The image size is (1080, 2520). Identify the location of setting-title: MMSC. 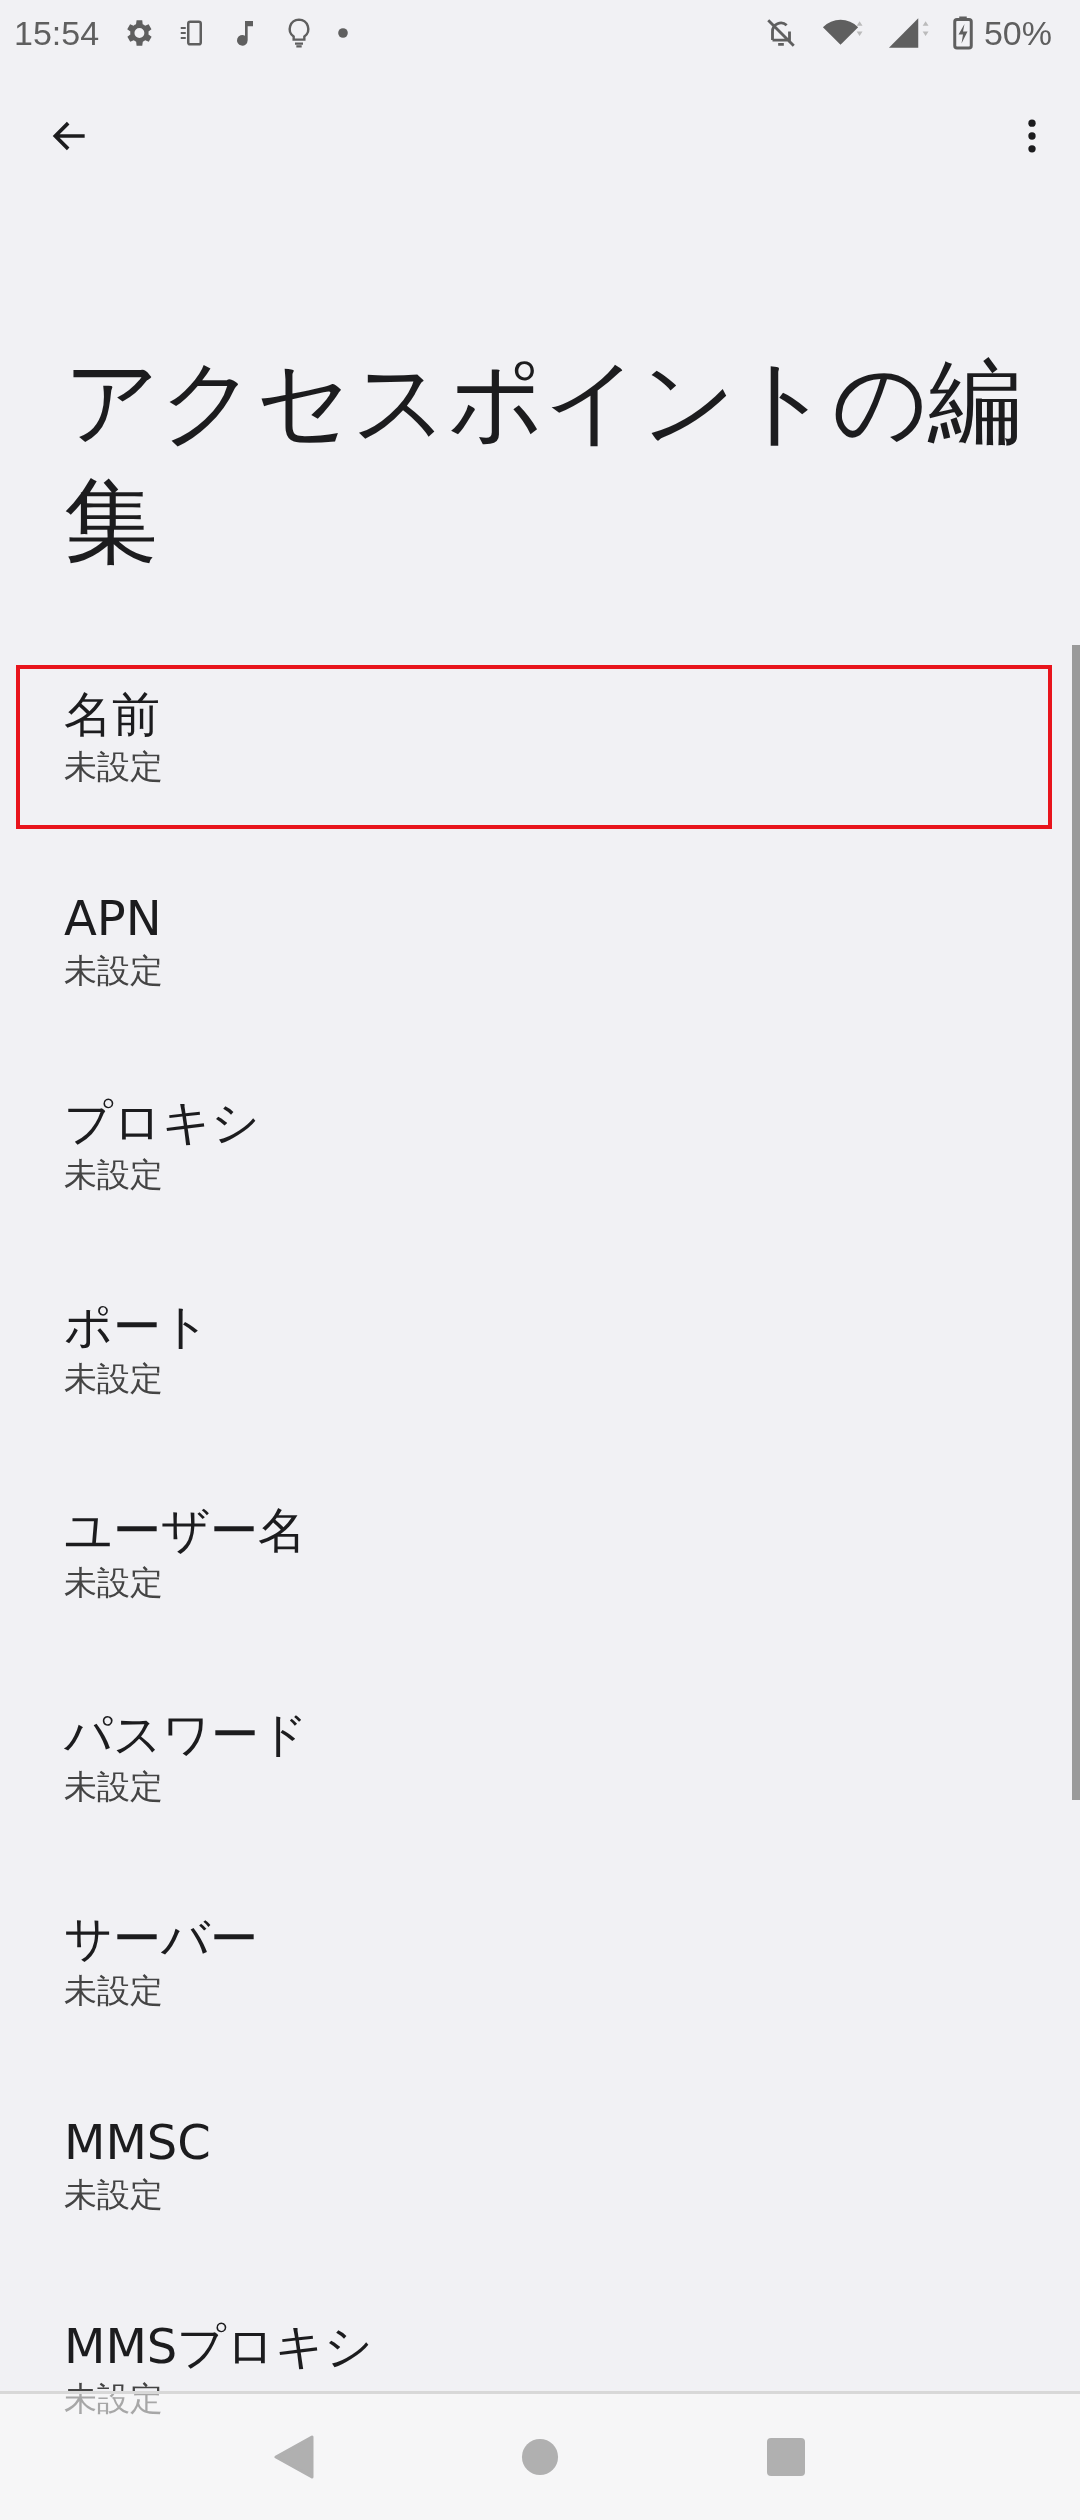
(137, 2142).